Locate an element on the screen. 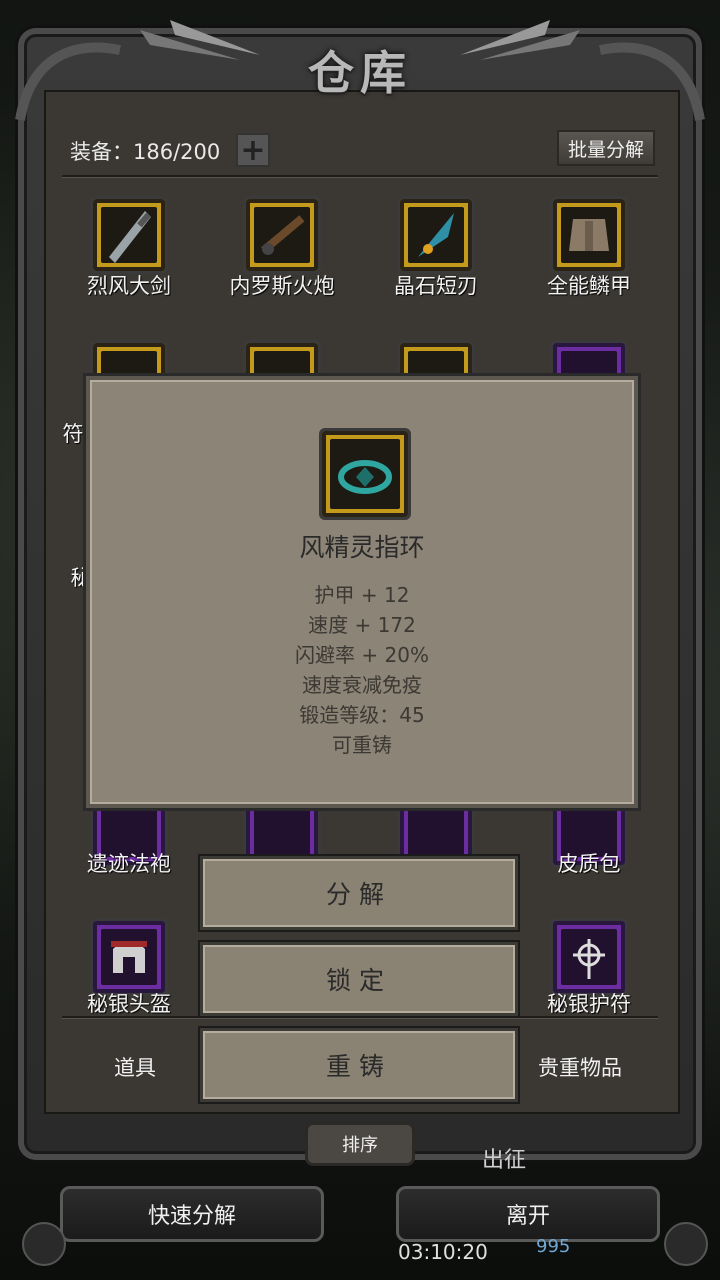 This screenshot has height=1280, width=720. scale-armor-icon is located at coordinates (589, 235).